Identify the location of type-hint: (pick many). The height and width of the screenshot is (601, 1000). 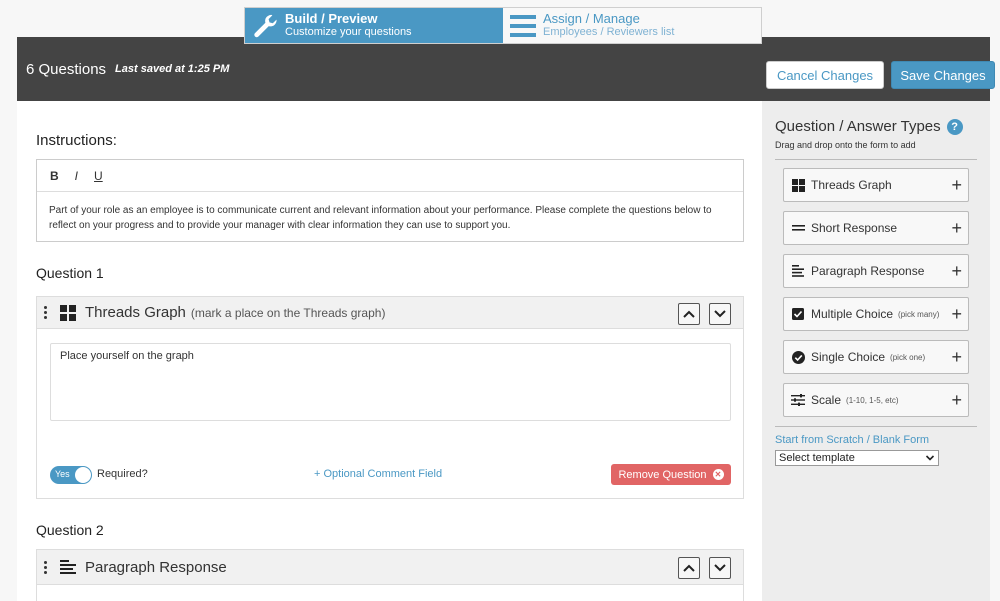
(919, 314).